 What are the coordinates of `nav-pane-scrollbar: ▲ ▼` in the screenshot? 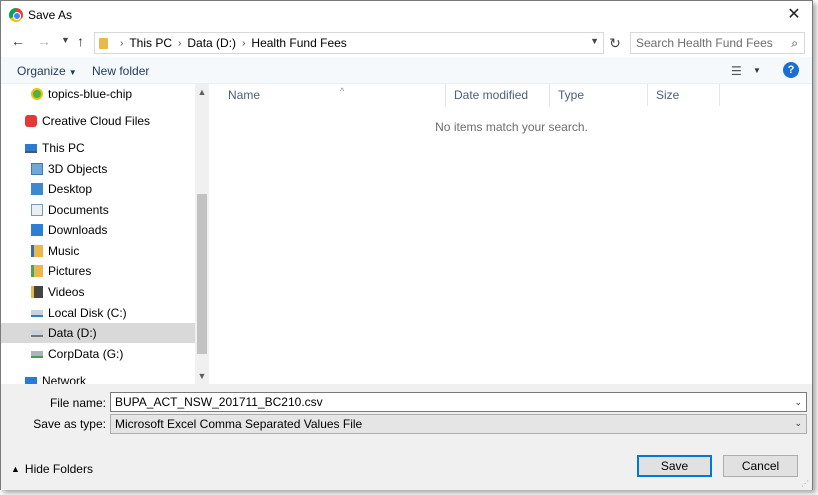 It's located at (202, 234).